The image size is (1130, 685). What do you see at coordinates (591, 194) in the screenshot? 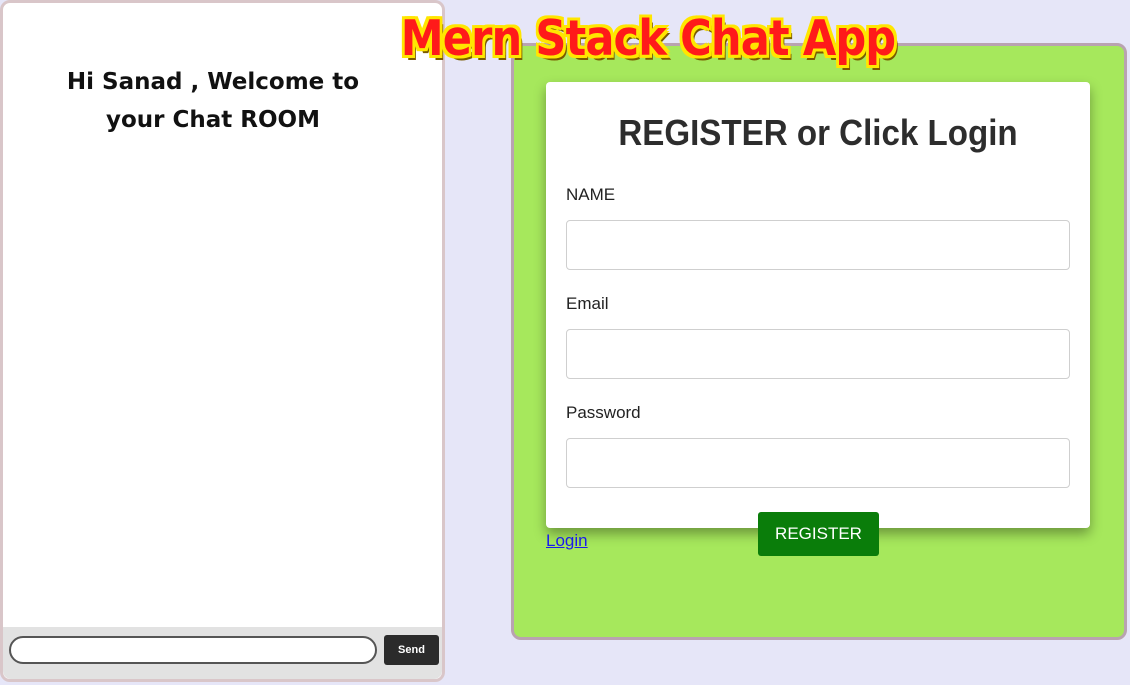
I see `name-label: NAME` at bounding box center [591, 194].